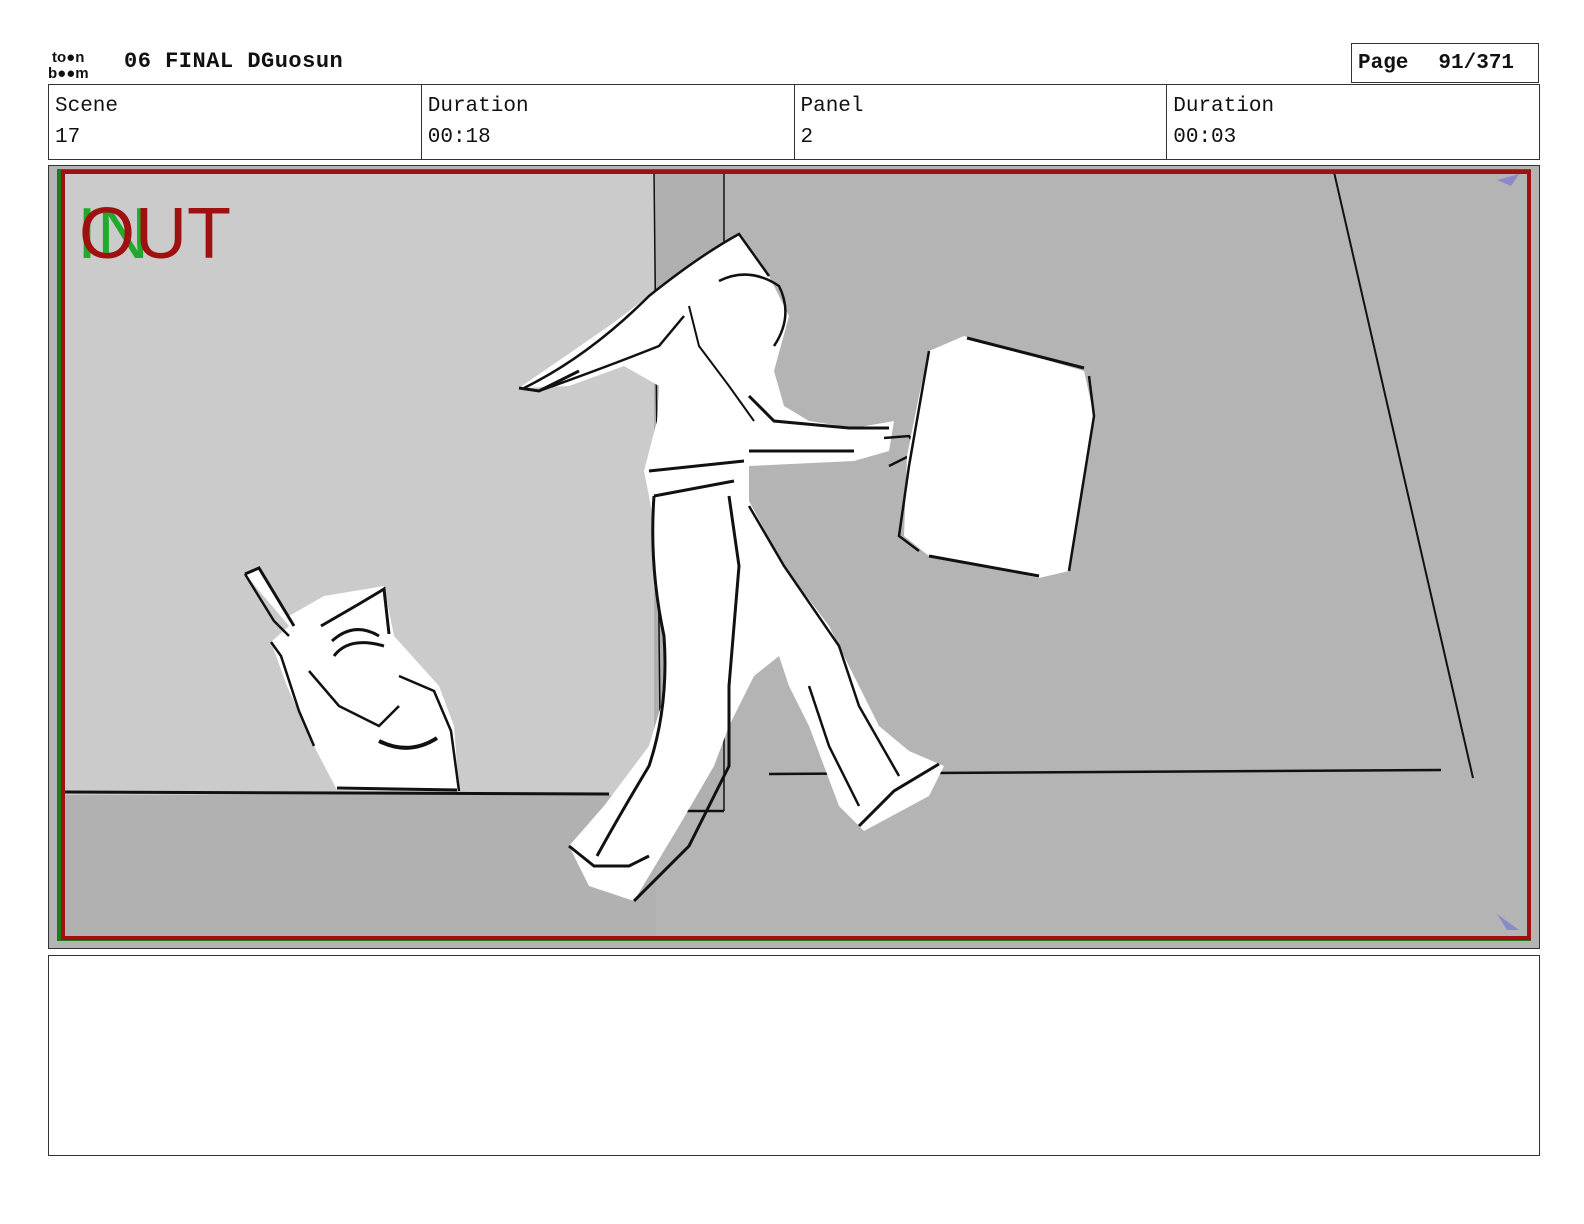 The width and height of the screenshot is (1584, 1224). I want to click on logo-text-bottom: b●●m, so click(68, 72).